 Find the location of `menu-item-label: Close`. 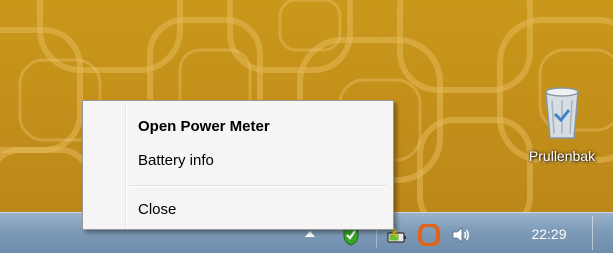

menu-item-label: Close is located at coordinates (157, 209).